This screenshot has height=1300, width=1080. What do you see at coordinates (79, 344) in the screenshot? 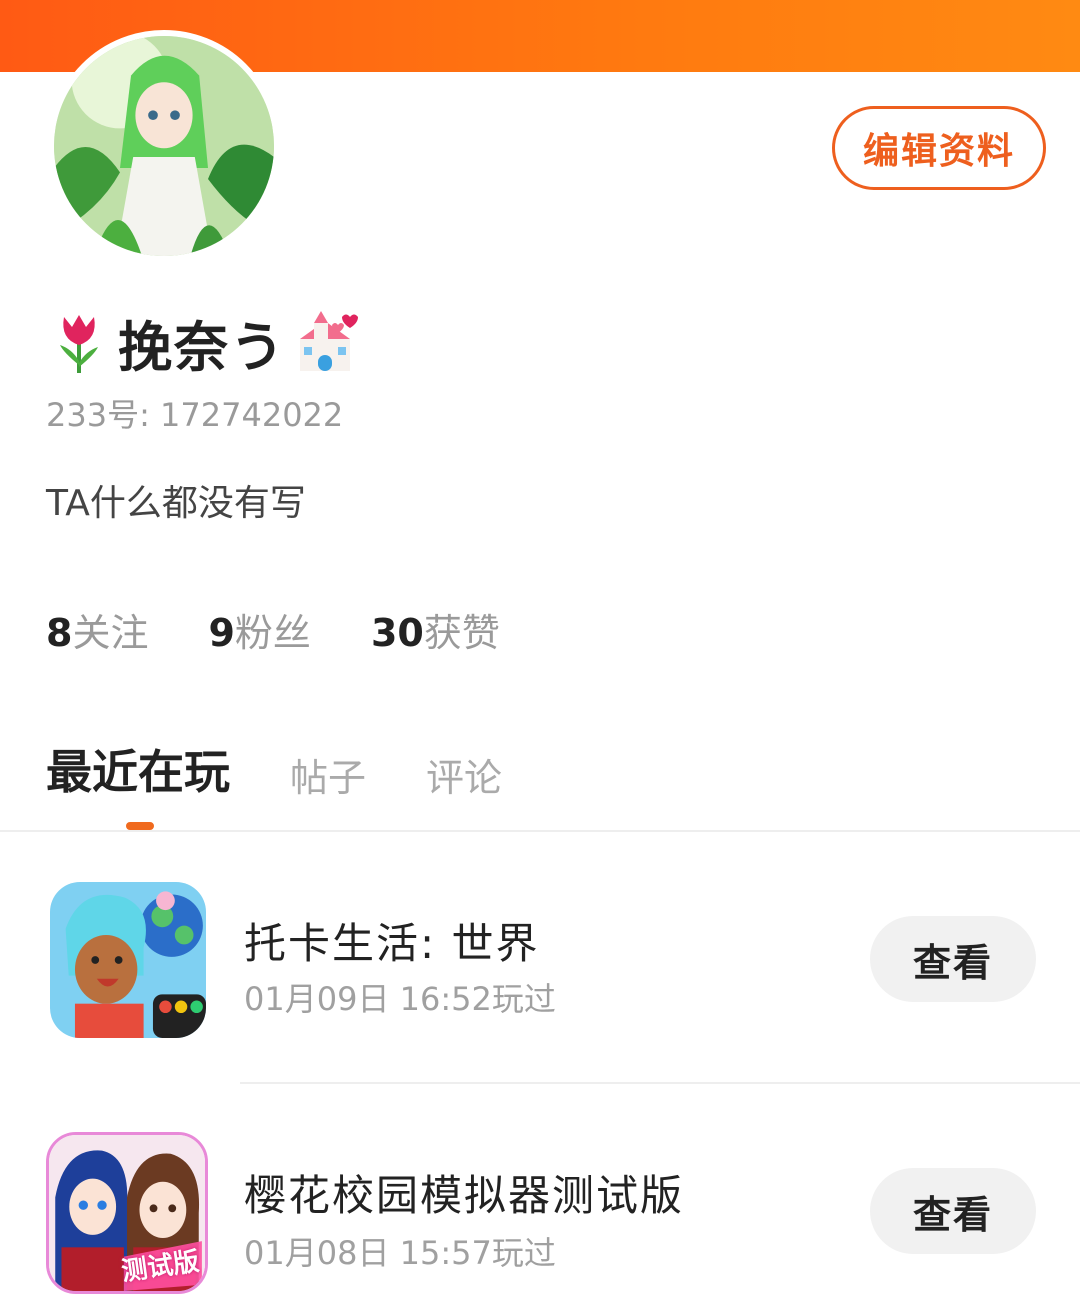
I see `tulip-emoji-icon` at bounding box center [79, 344].